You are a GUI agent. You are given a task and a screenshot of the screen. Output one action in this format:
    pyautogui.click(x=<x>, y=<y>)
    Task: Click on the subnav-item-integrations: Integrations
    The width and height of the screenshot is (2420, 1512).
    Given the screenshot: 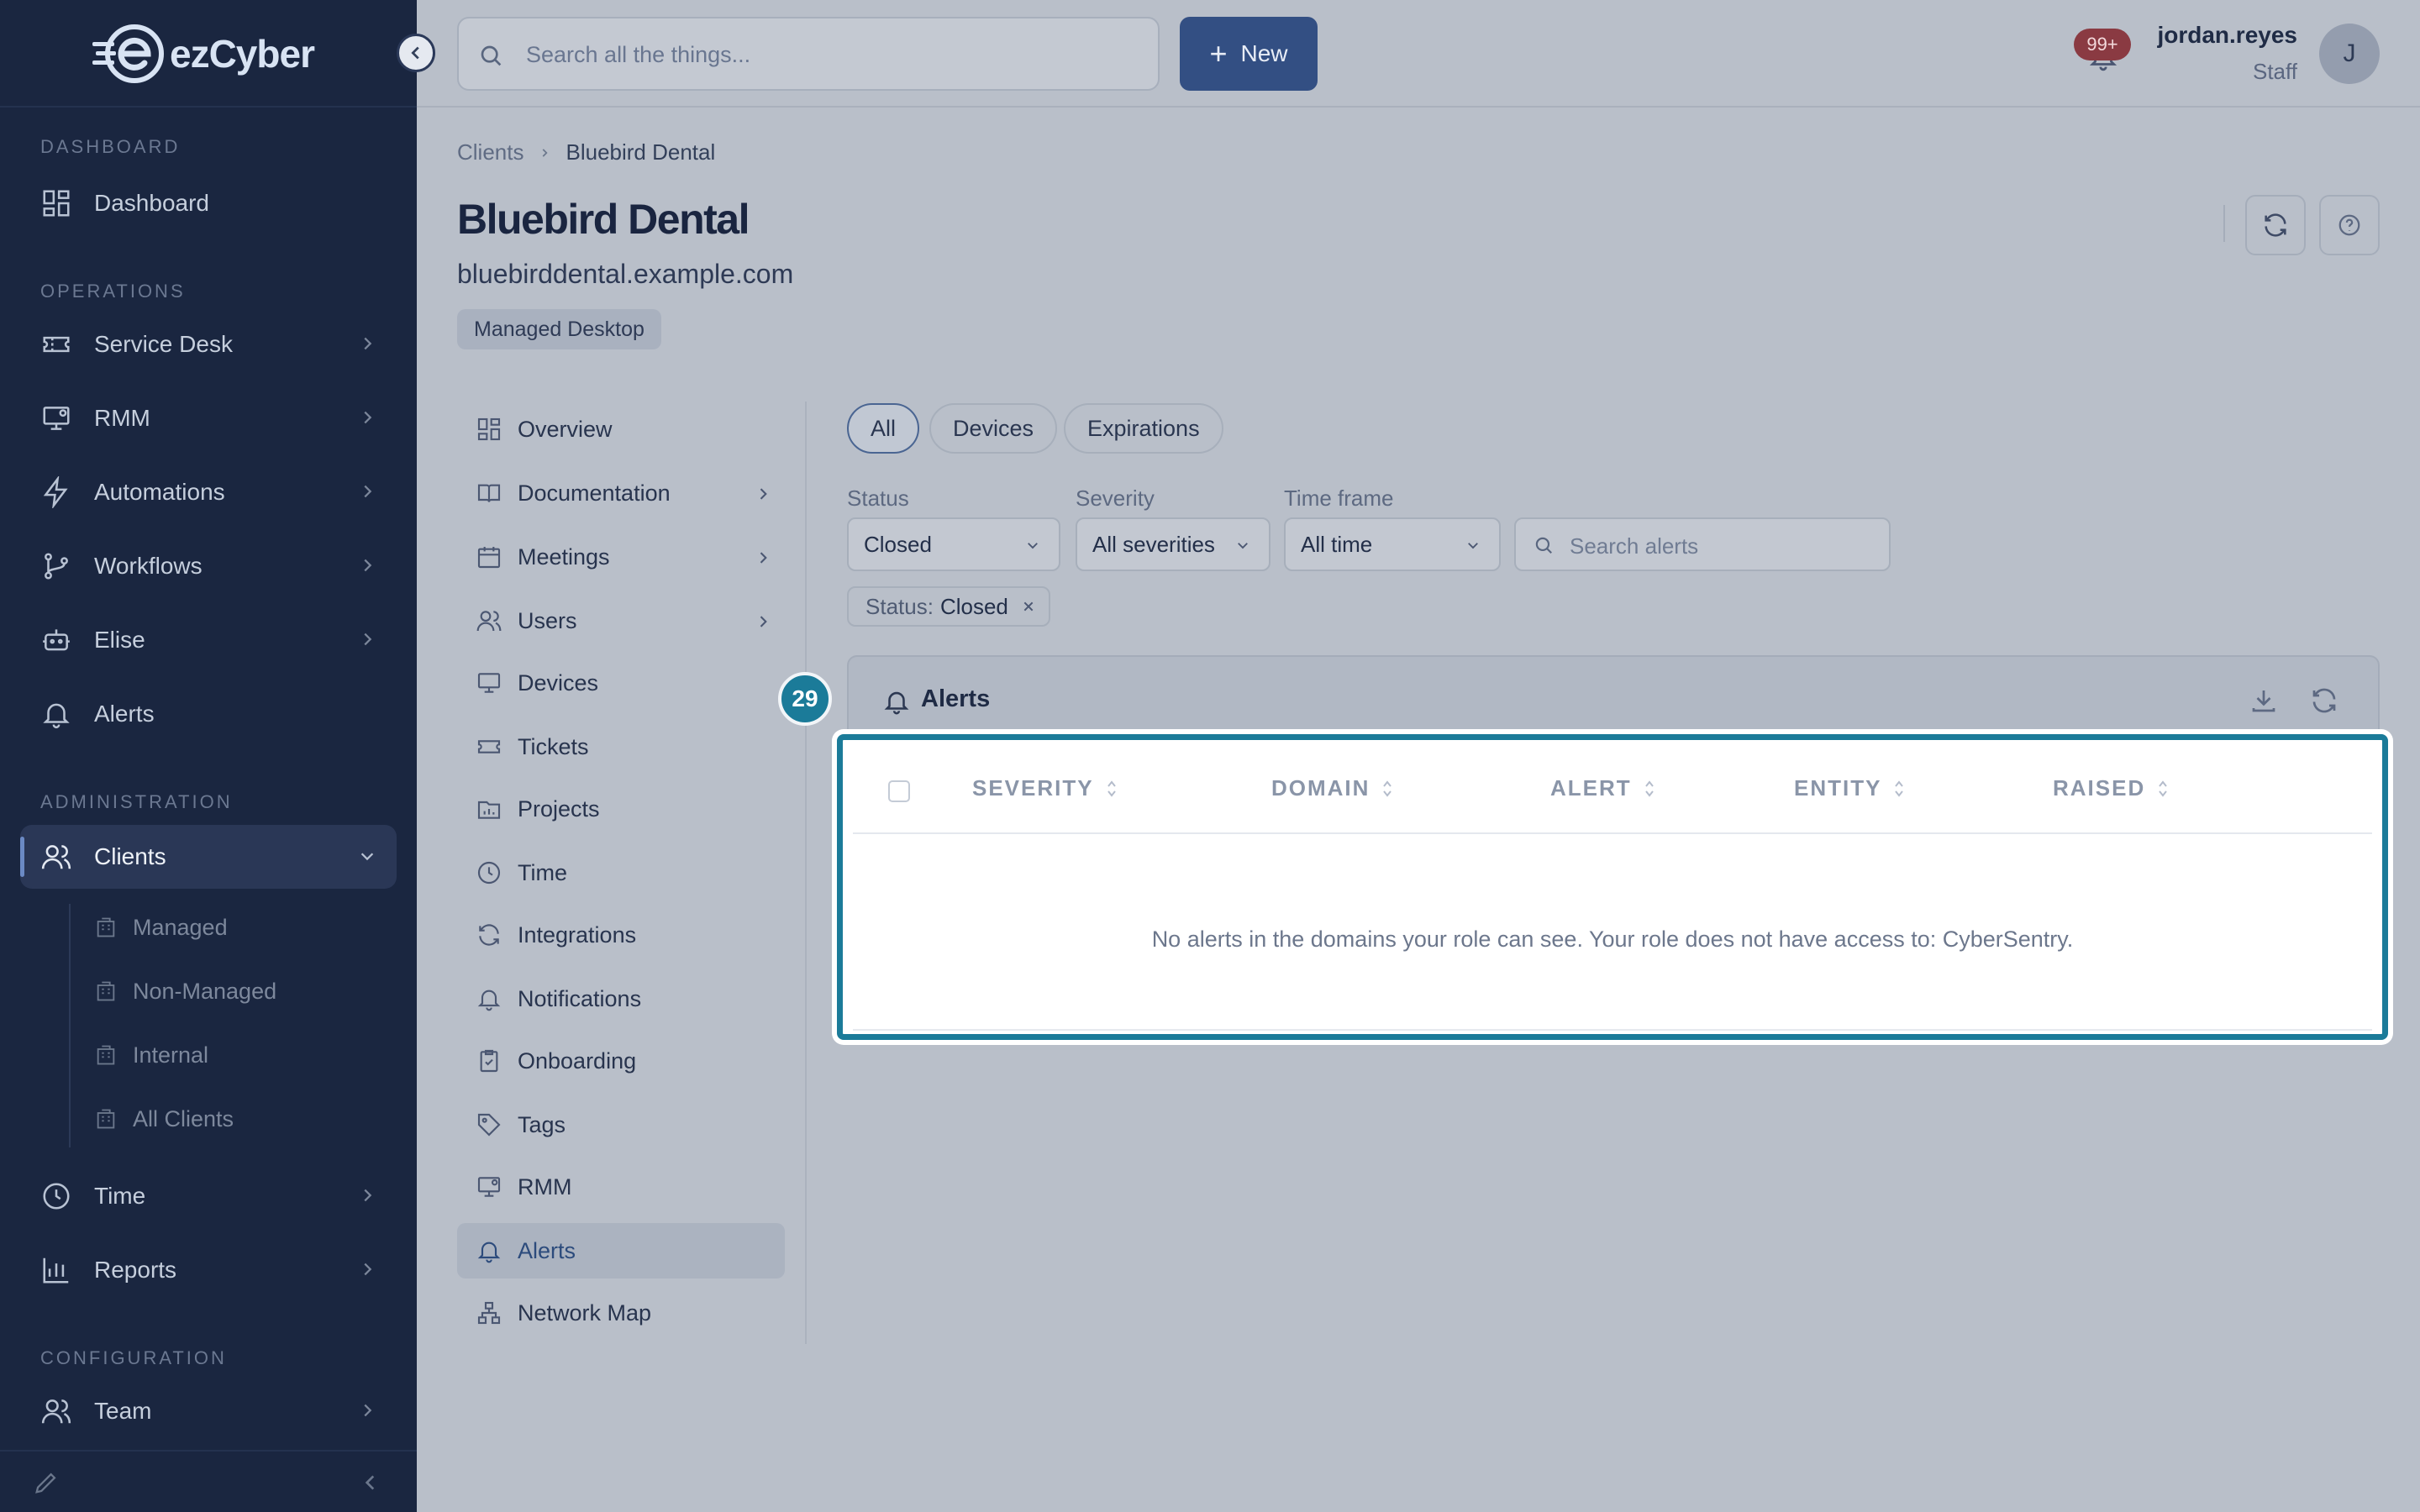 What is the action you would take?
    pyautogui.click(x=621, y=935)
    